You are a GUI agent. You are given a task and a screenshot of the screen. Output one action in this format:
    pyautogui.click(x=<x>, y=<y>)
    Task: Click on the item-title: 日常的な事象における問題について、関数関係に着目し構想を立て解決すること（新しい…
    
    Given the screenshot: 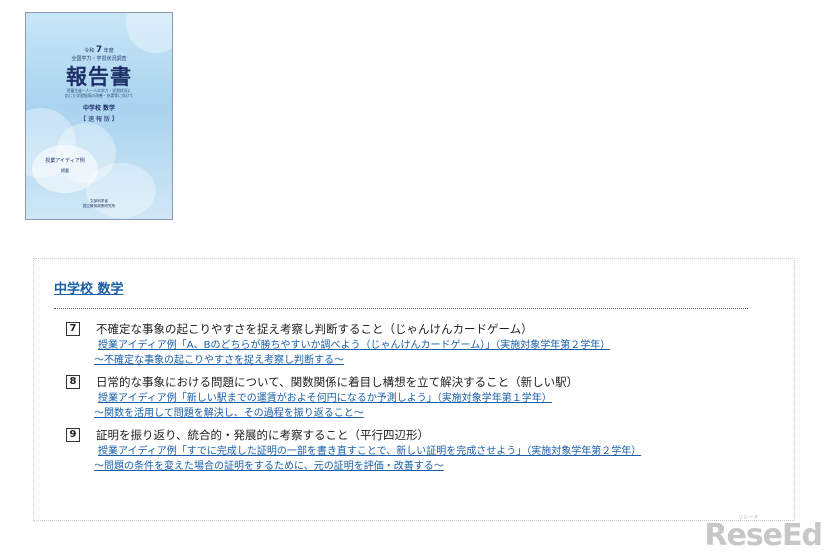 What is the action you would take?
    pyautogui.click(x=337, y=381)
    